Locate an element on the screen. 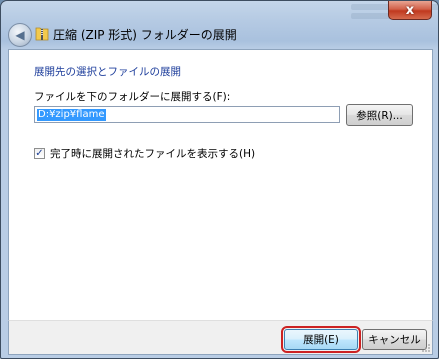 Image resolution: width=439 pixels, height=359 pixels. back-button: ◀ is located at coordinates (20, 35).